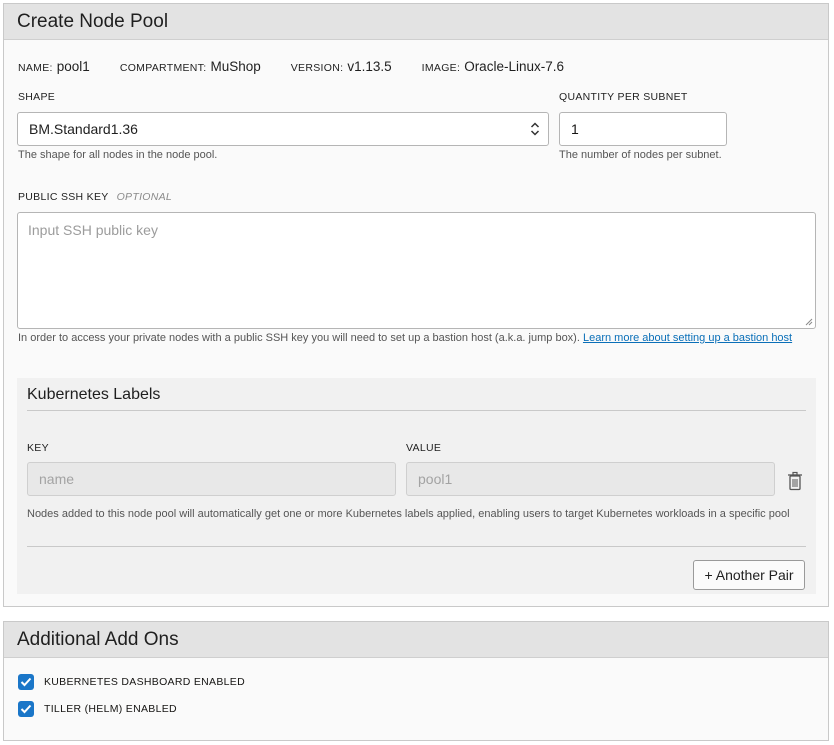 The width and height of the screenshot is (834, 745). What do you see at coordinates (190, 66) in the screenshot?
I see `meta-compartment: COMPARTMENT: MuShop` at bounding box center [190, 66].